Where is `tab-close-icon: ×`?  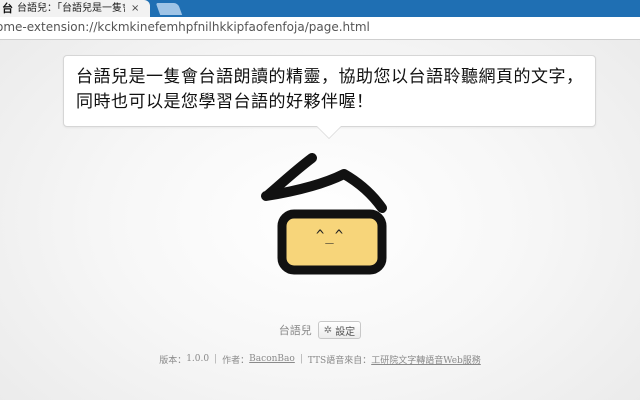
tab-close-icon: × is located at coordinates (135, 8).